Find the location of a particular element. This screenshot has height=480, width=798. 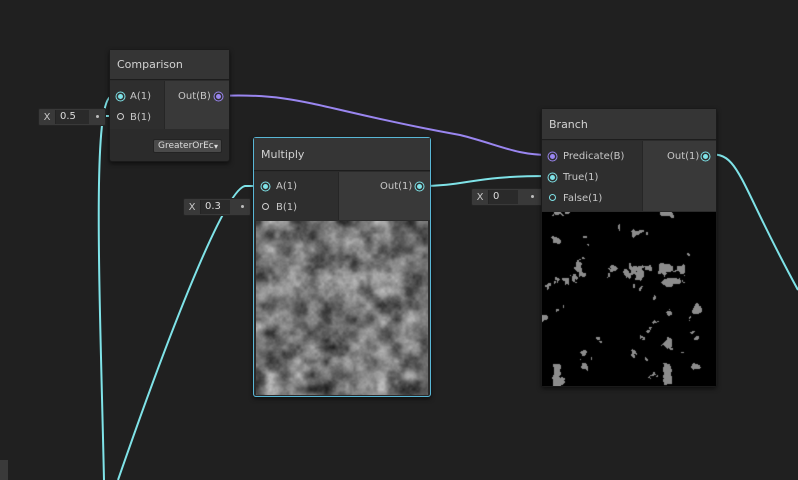

node-title: Multiply is located at coordinates (283, 154).